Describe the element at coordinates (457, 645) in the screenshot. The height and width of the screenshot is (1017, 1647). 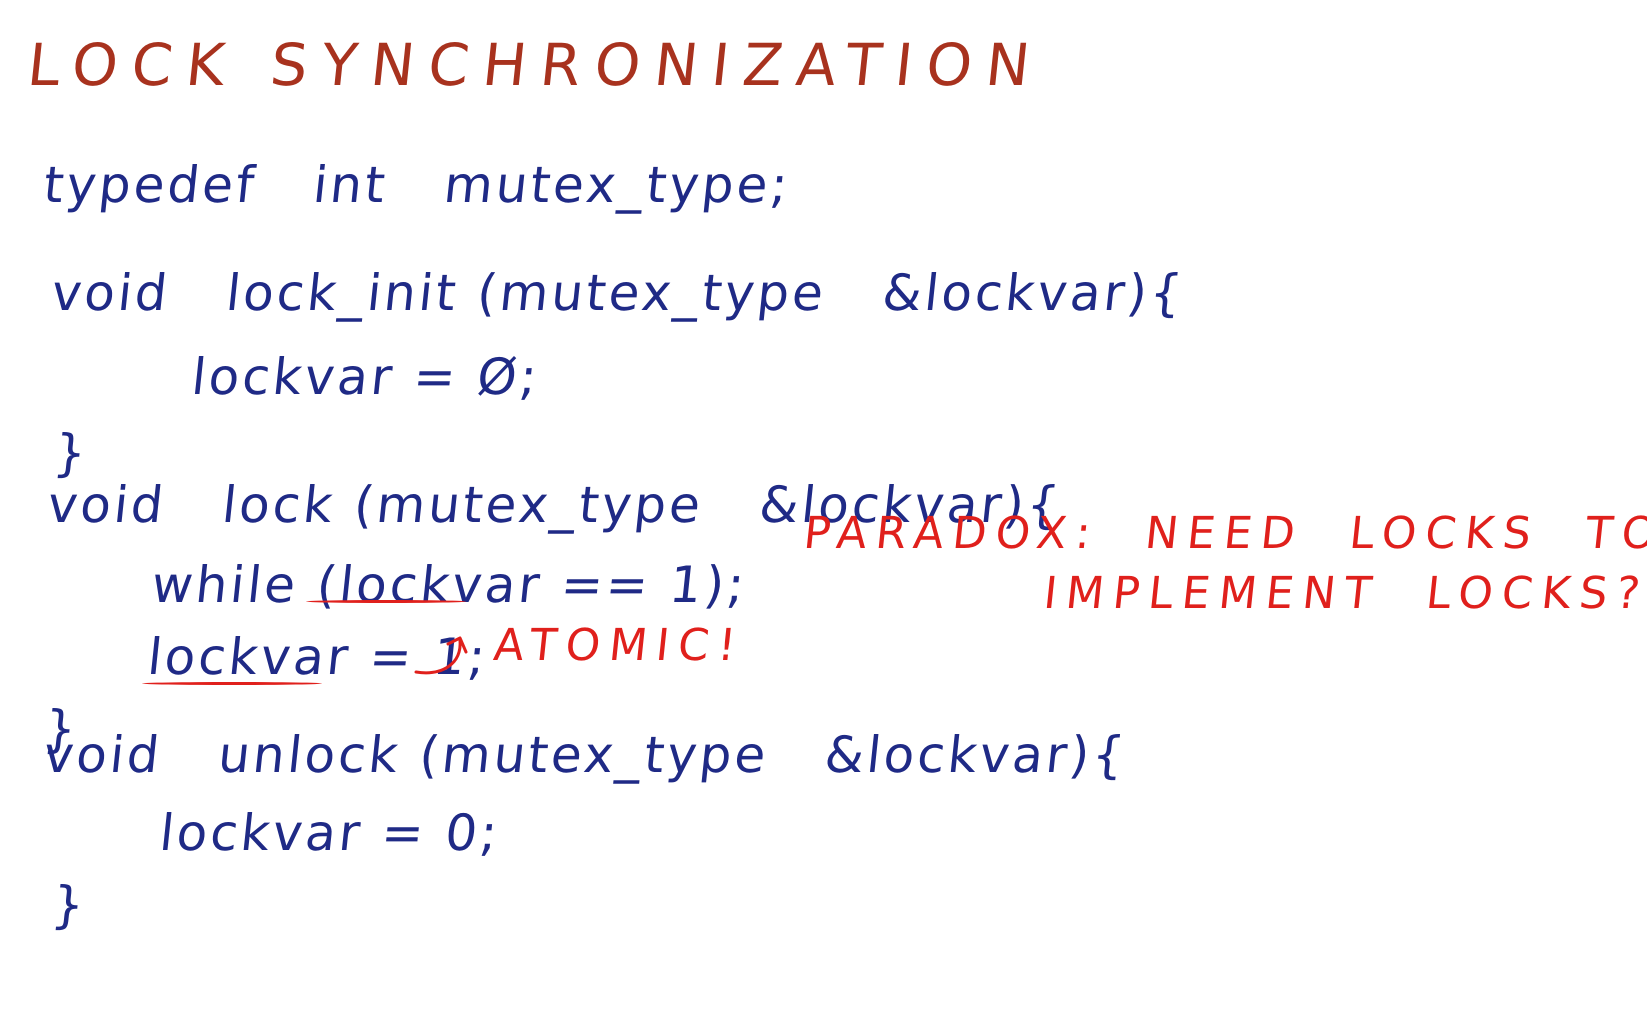
I see `atomic-arrow-head` at that location.